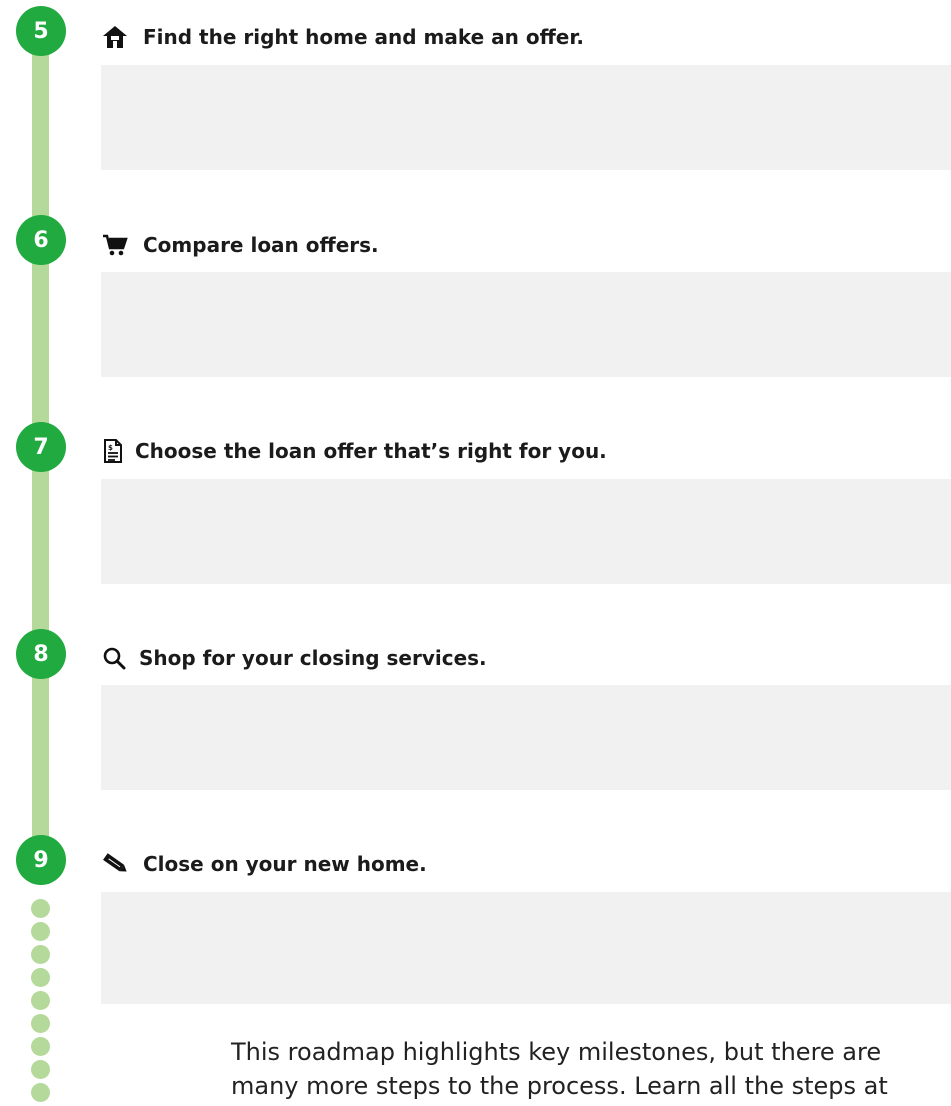 This screenshot has width=951, height=1106. What do you see at coordinates (115, 245) in the screenshot?
I see `shopping-cart-icon` at bounding box center [115, 245].